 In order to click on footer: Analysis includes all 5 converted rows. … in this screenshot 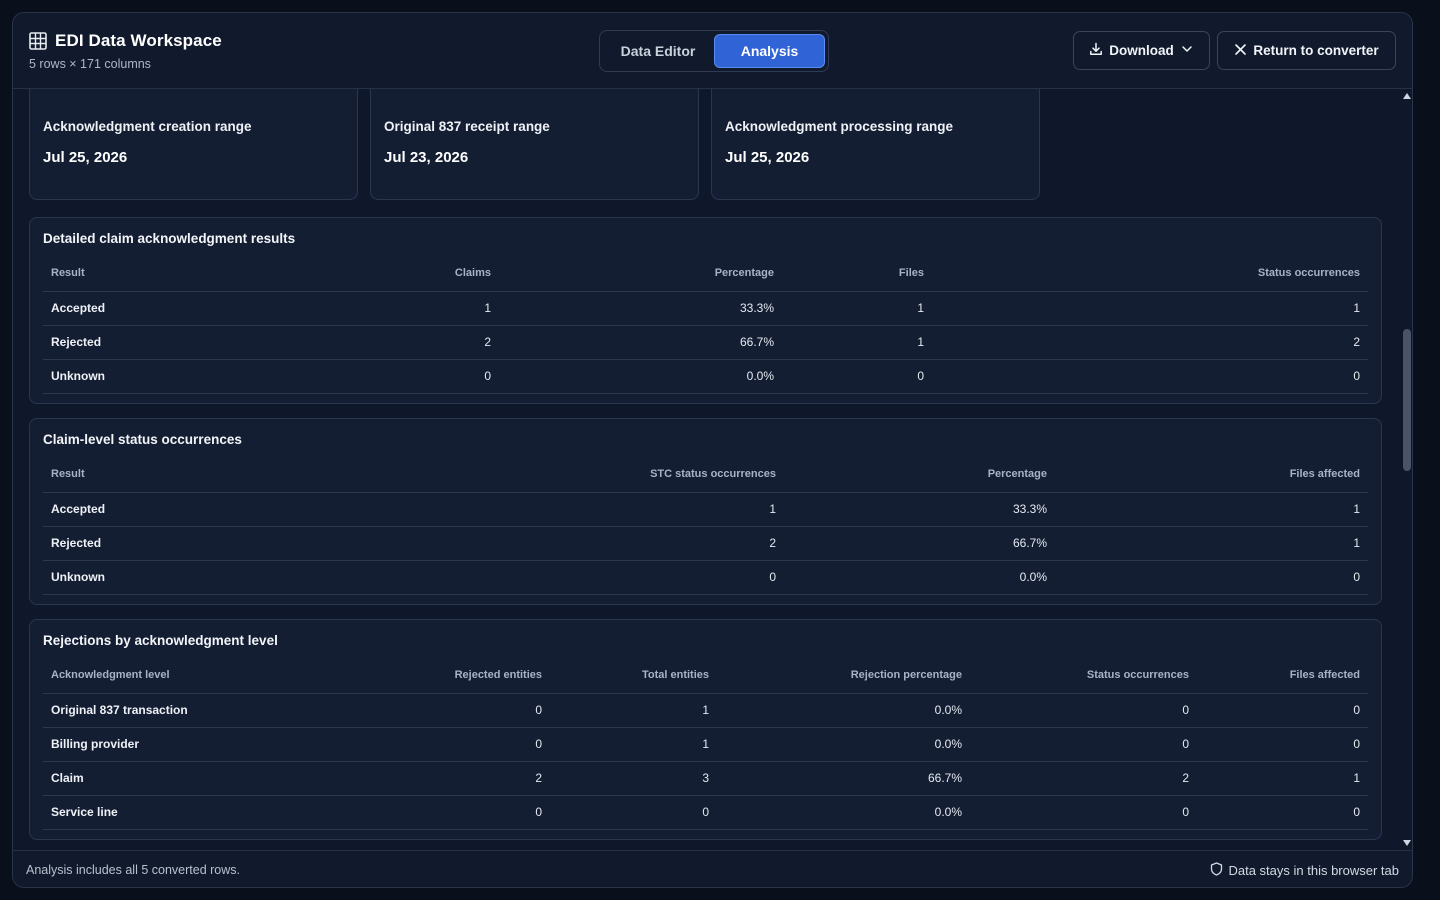, I will do `click(712, 868)`.